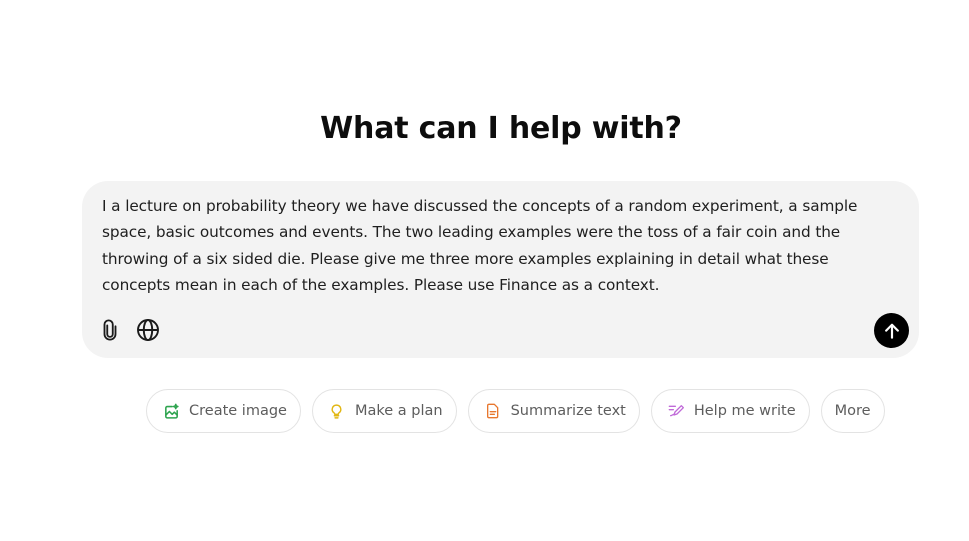 This screenshot has width=969, height=541. Describe the element at coordinates (337, 411) in the screenshot. I see `lightbulb-icon` at that location.